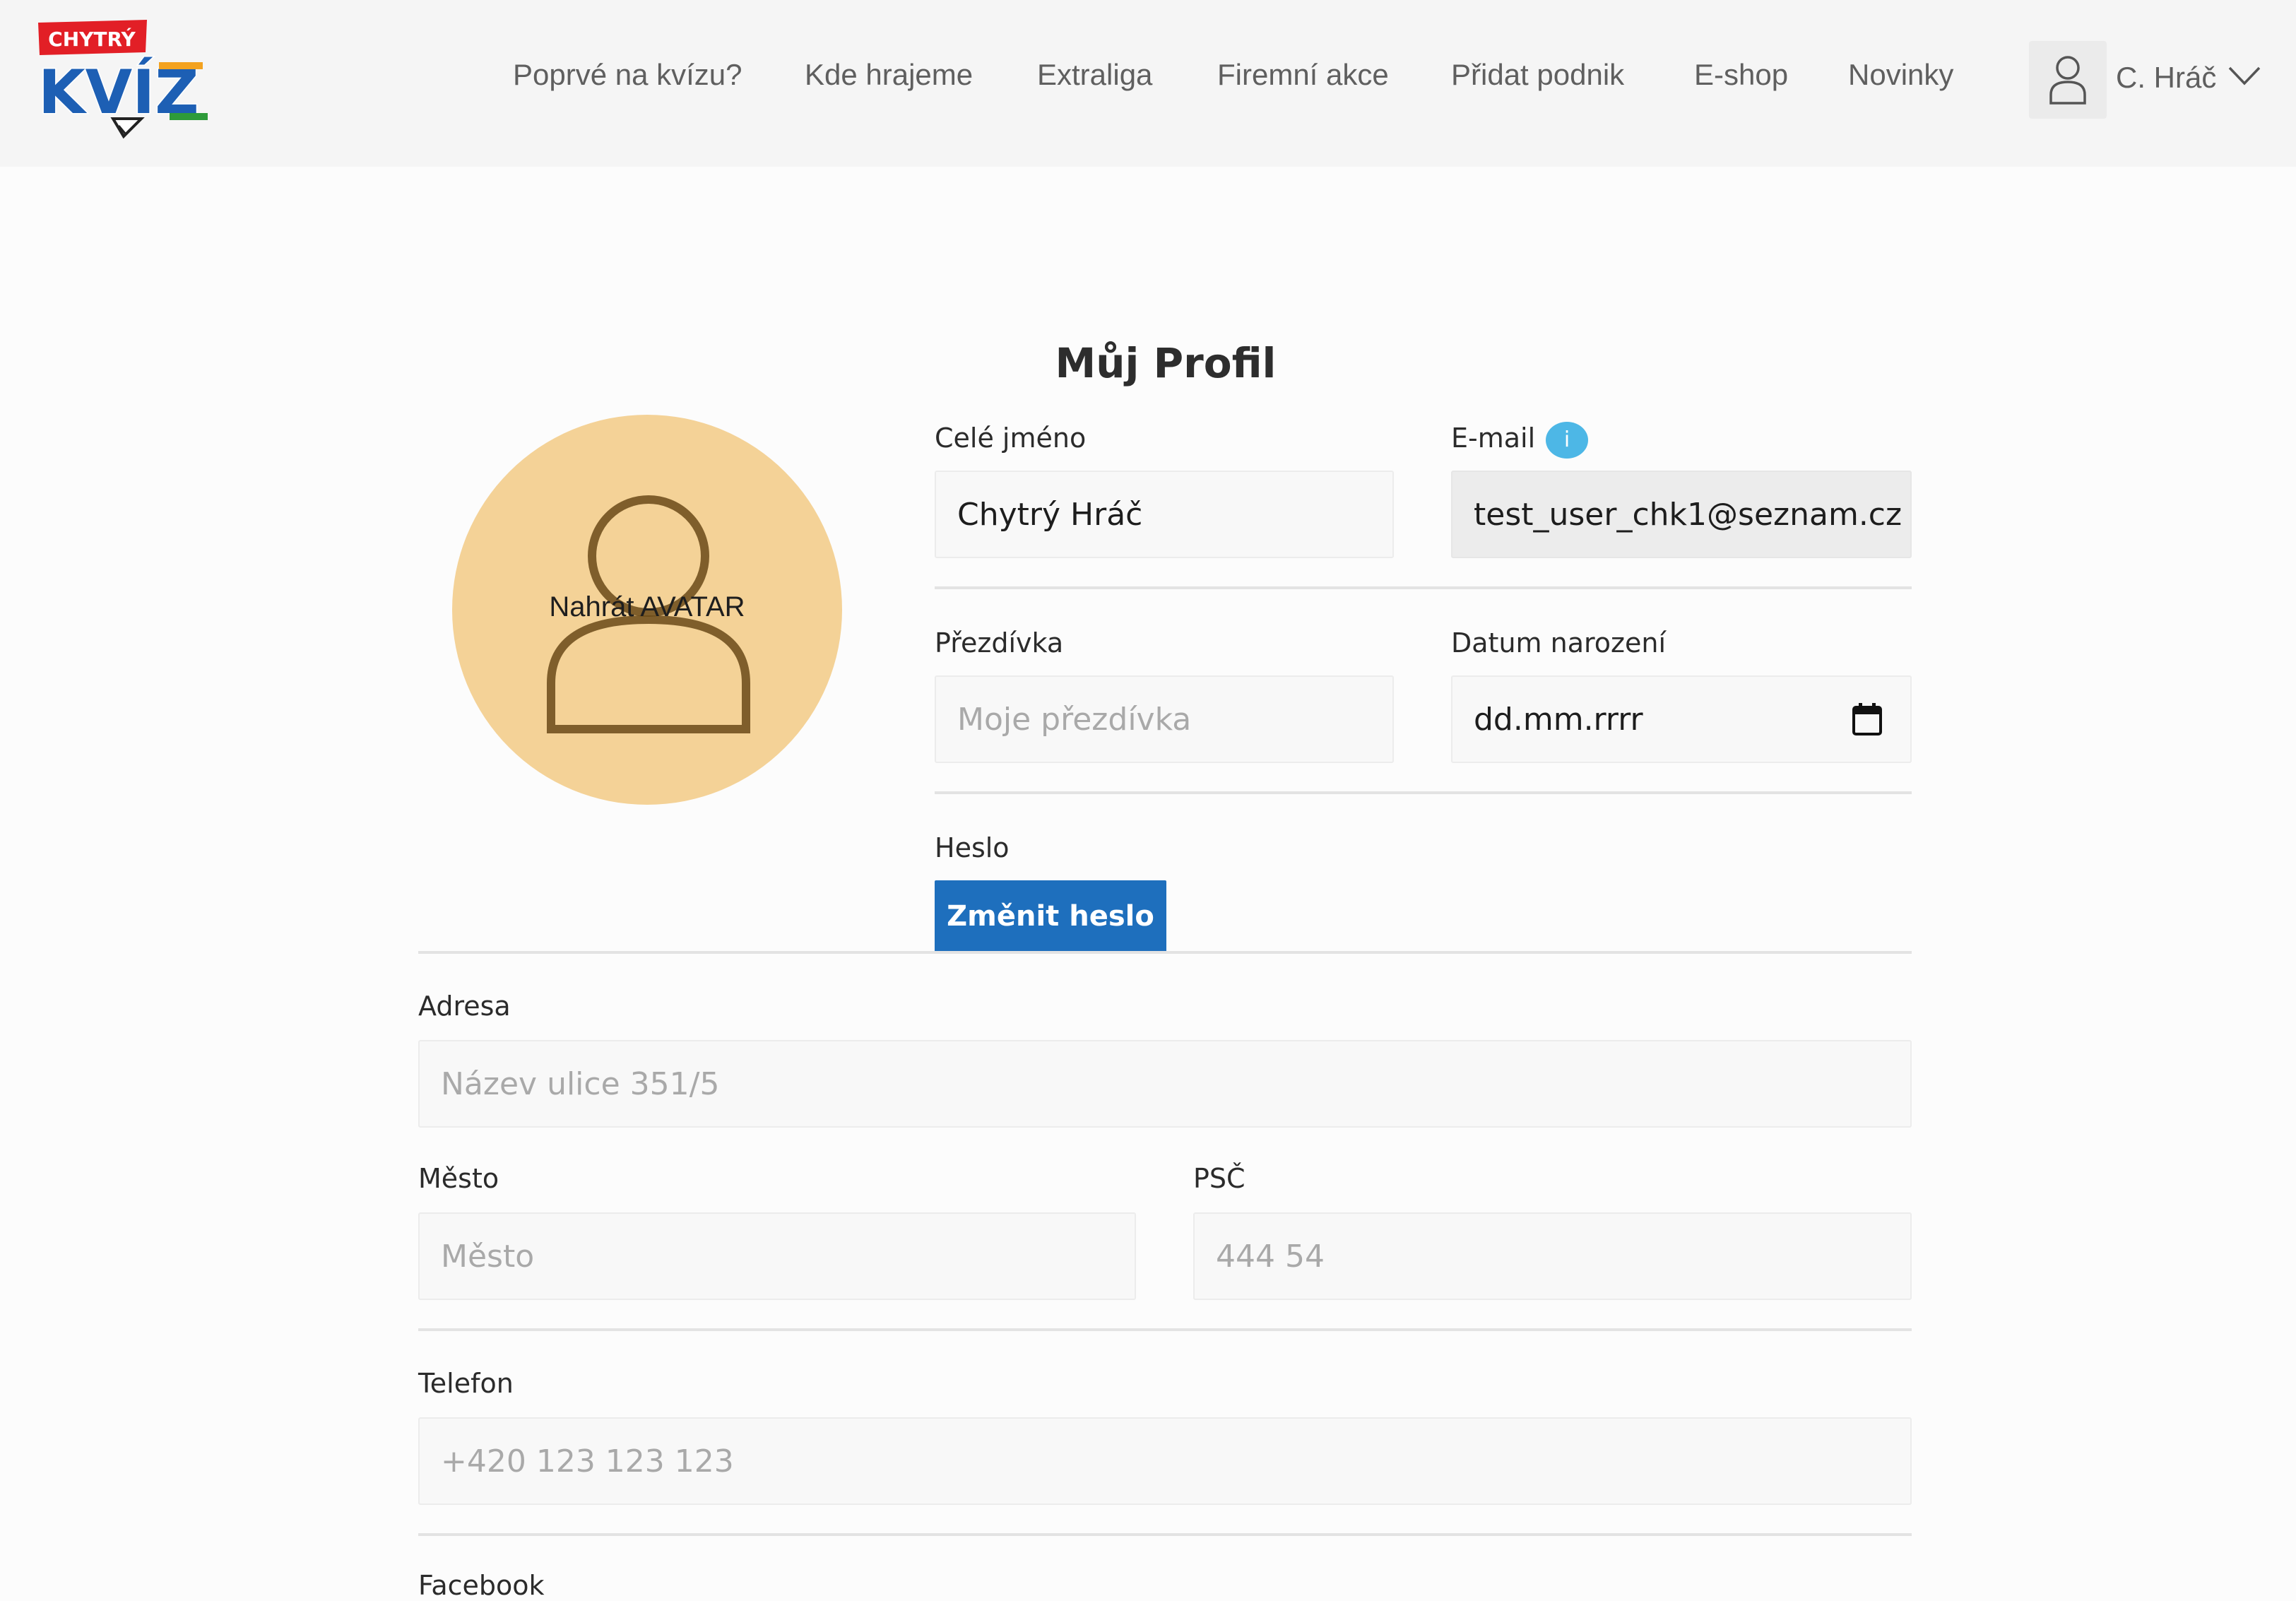  Describe the element at coordinates (1567, 440) in the screenshot. I see `info-icon: i` at that location.